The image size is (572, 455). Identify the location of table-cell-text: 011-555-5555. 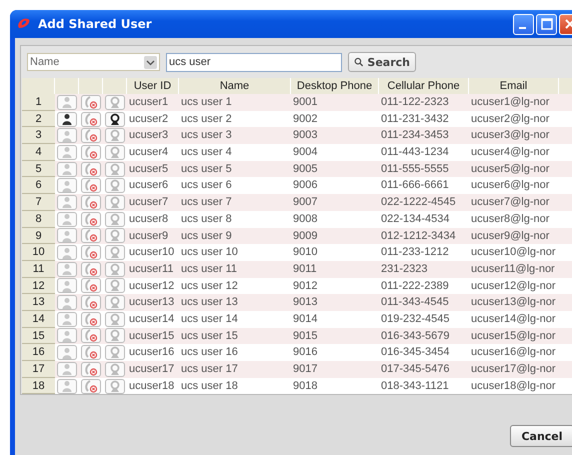
(415, 169).